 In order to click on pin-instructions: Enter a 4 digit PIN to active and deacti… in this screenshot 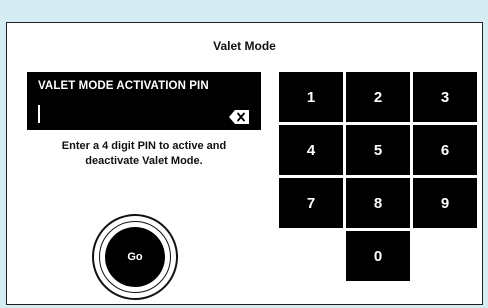, I will do `click(144, 154)`.